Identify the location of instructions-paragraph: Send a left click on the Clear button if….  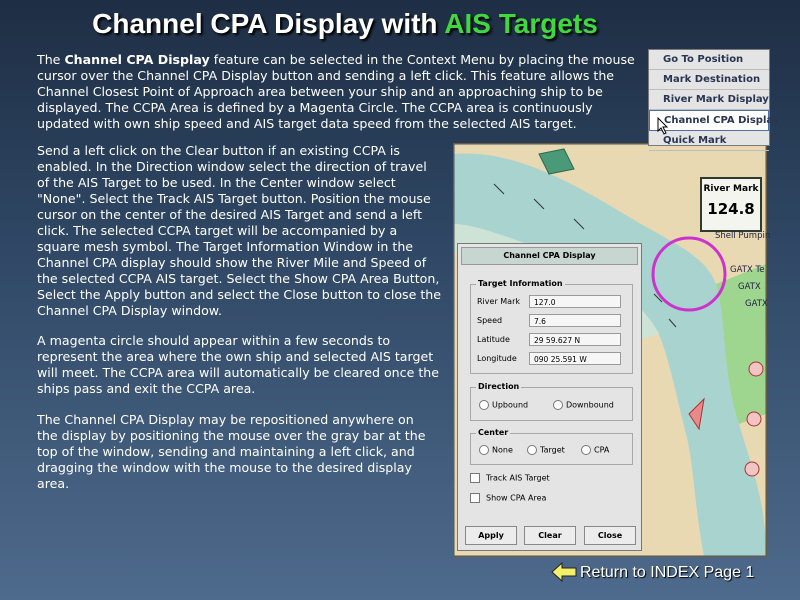
(239, 230).